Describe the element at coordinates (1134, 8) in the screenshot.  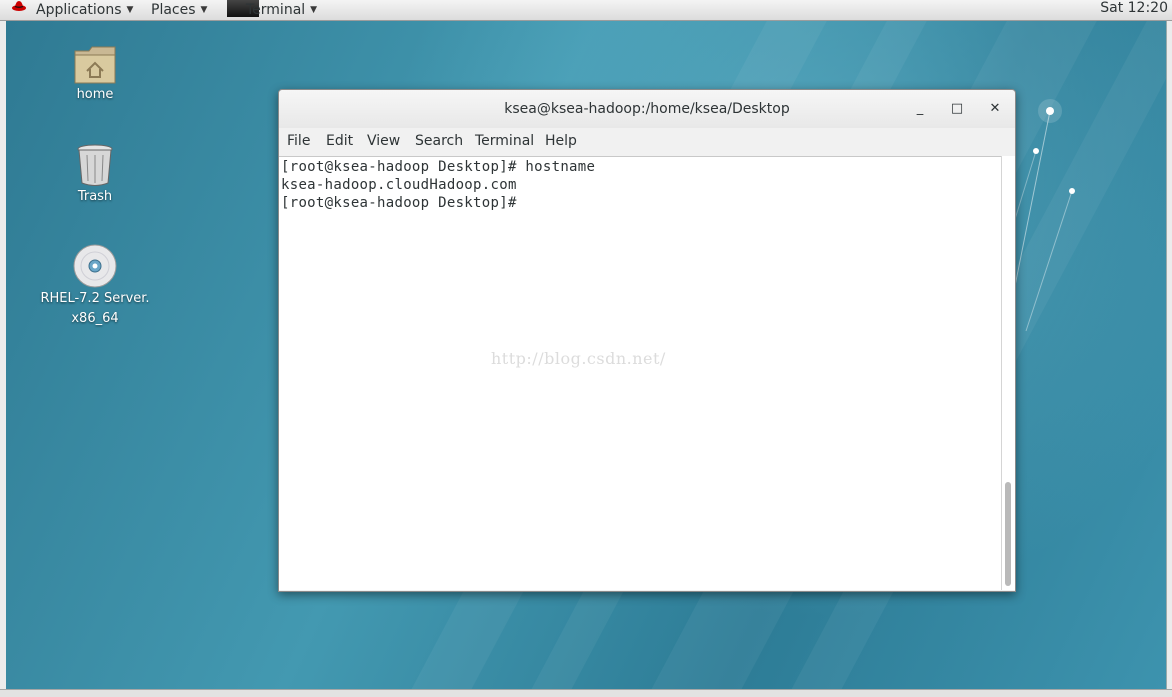
I see `clock: Sat 12:20` at that location.